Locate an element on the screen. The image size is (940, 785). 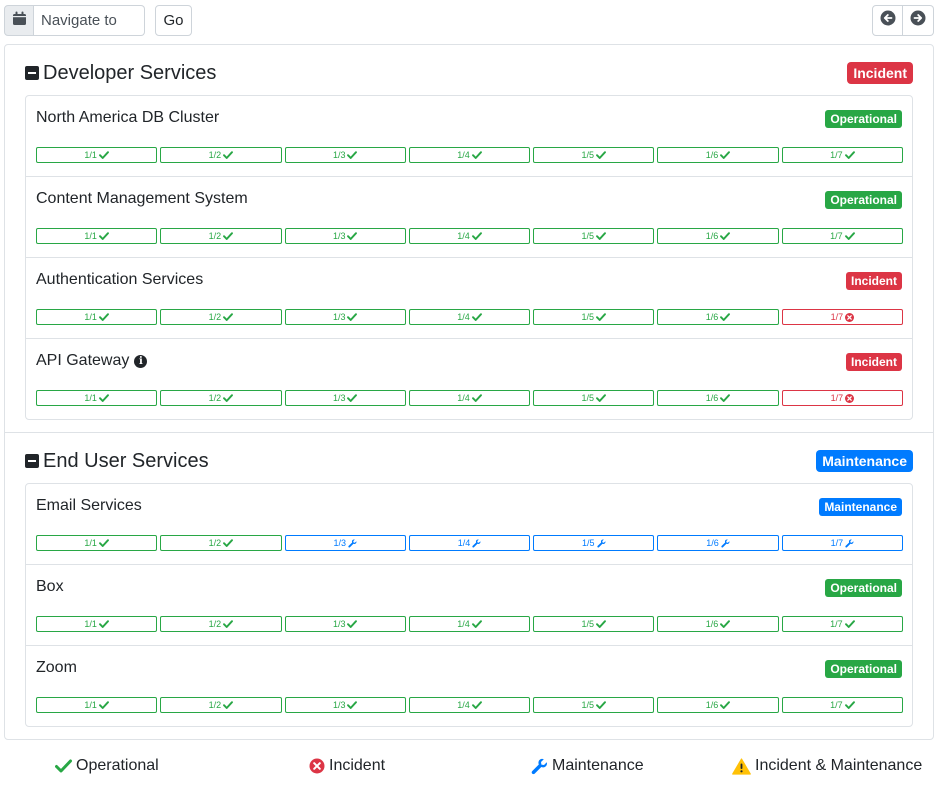
service-name: Box is located at coordinates (50, 586).